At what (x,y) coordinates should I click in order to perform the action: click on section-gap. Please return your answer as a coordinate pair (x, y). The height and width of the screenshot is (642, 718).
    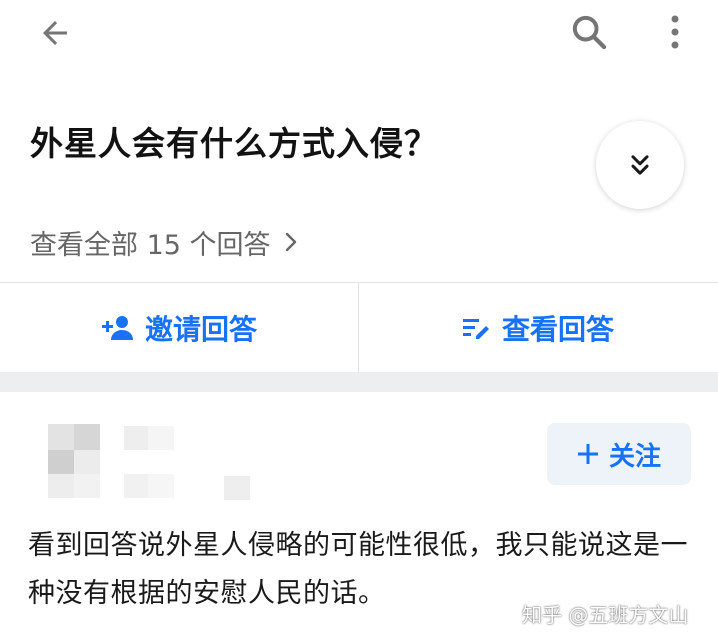
    Looking at the image, I should click on (359, 382).